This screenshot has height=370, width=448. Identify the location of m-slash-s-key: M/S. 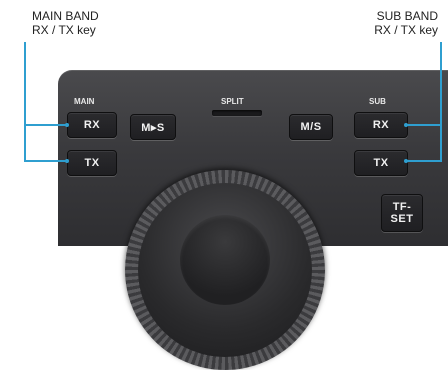
(311, 127).